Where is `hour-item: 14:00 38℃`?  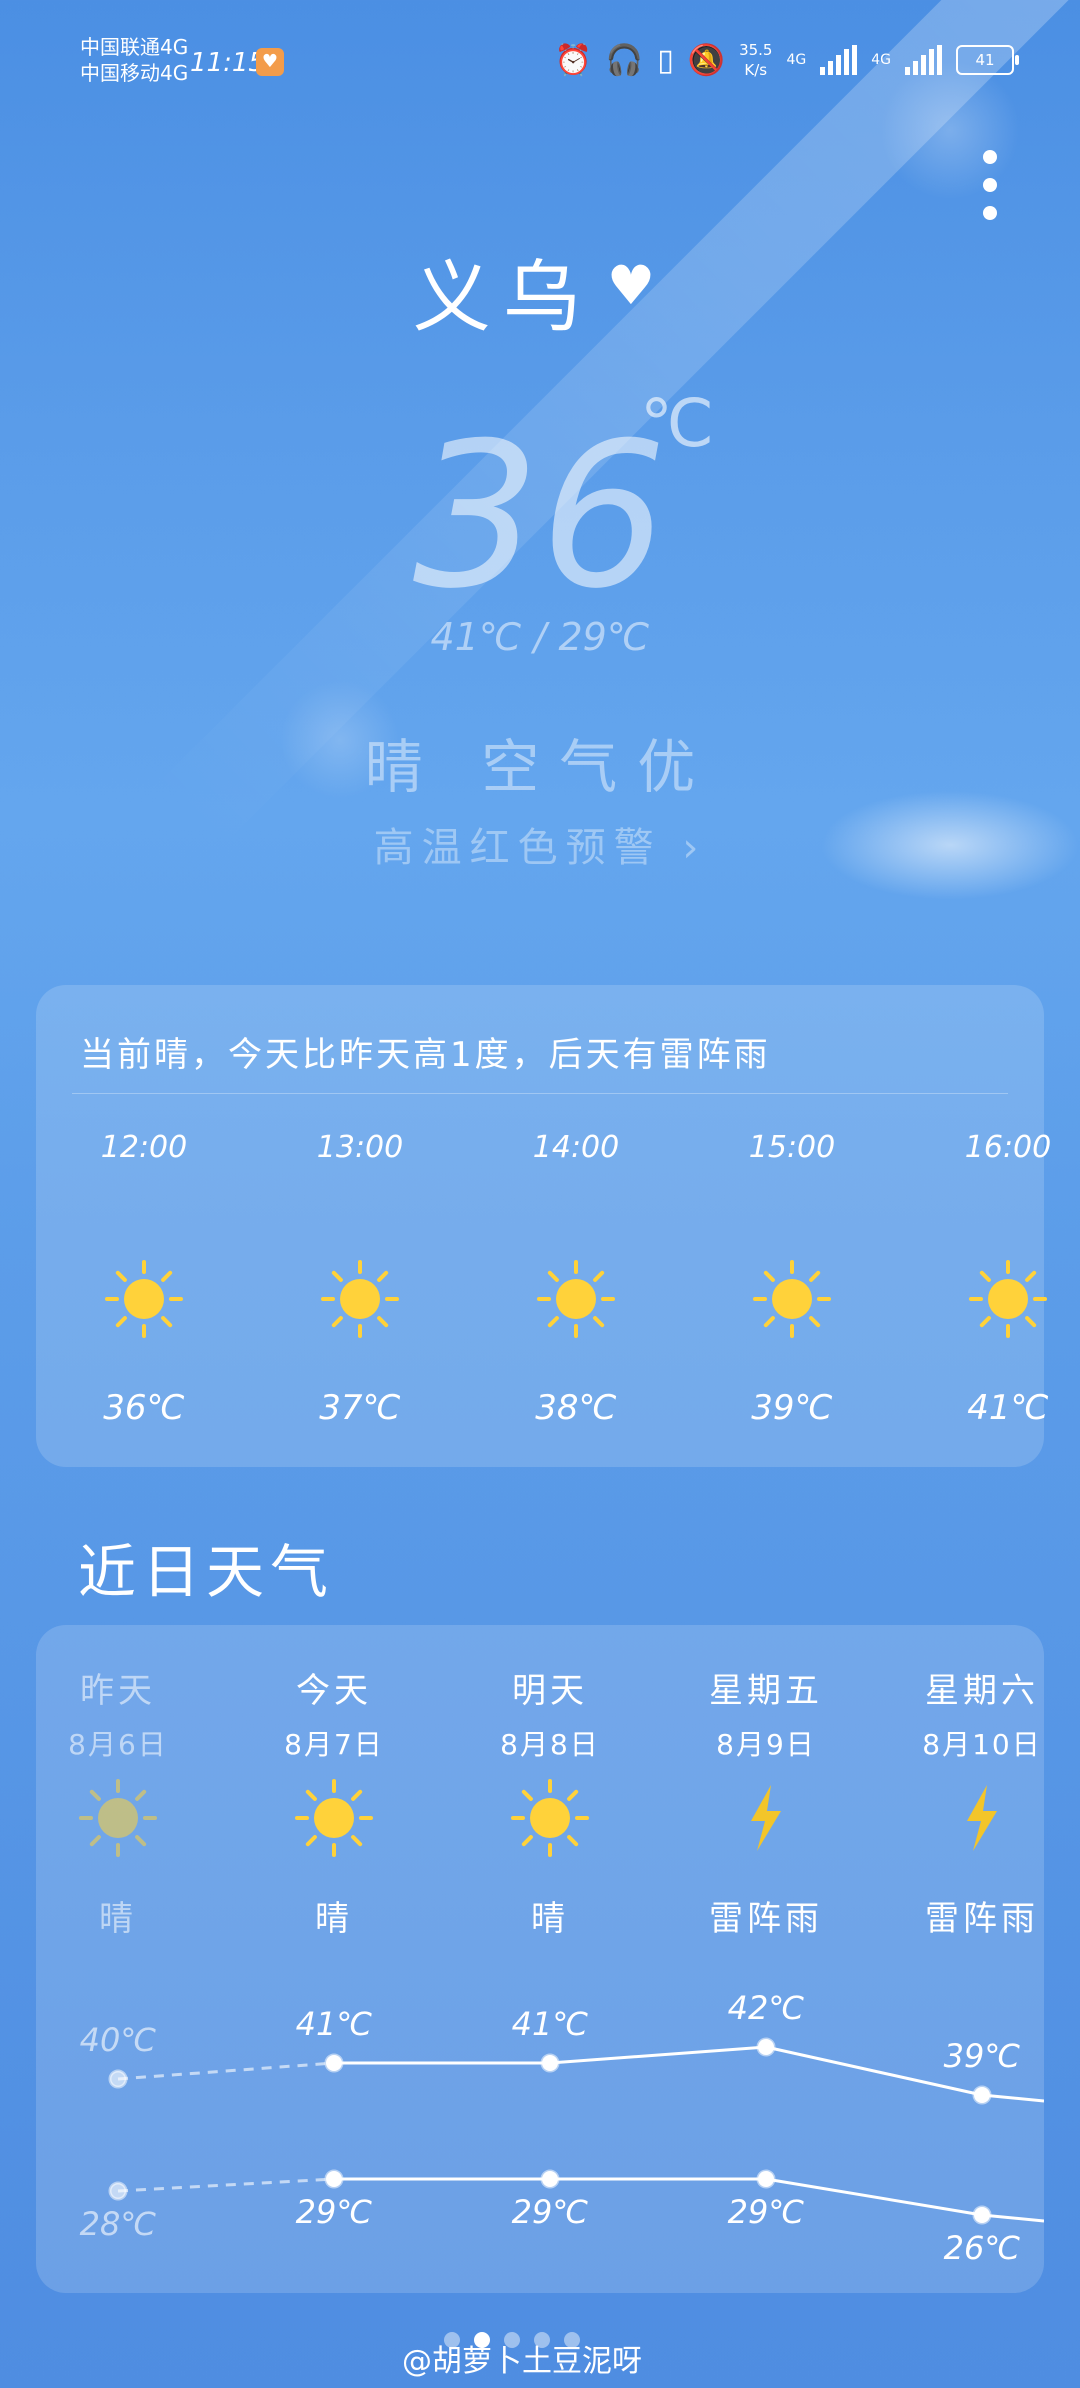
hour-item: 14:00 38℃ is located at coordinates (576, 1206).